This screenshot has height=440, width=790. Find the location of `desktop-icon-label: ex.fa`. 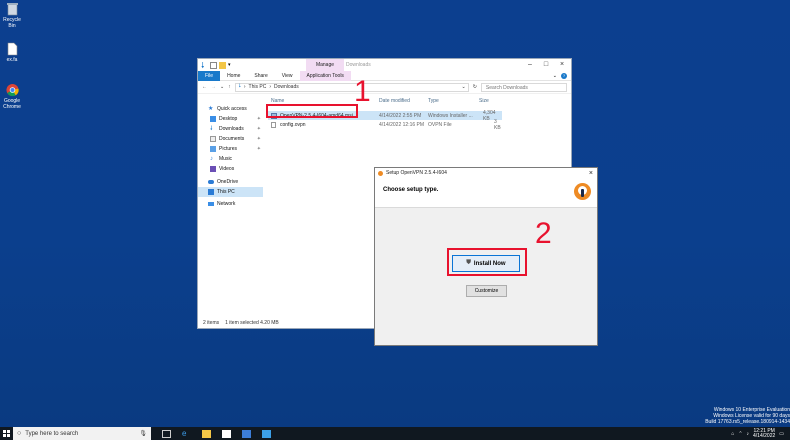

desktop-icon-label: ex.fa is located at coordinates (12, 60).